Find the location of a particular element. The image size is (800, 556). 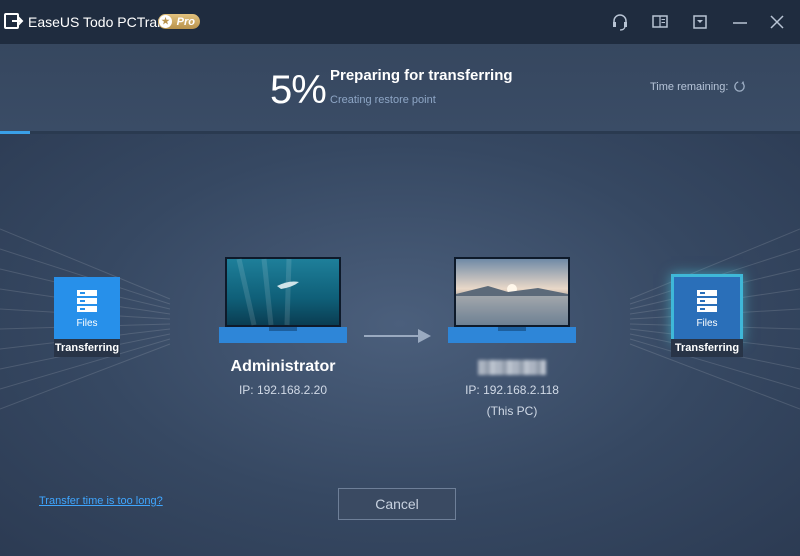

transfer-time-help-link: Transfer time is too long? is located at coordinates (101, 501).